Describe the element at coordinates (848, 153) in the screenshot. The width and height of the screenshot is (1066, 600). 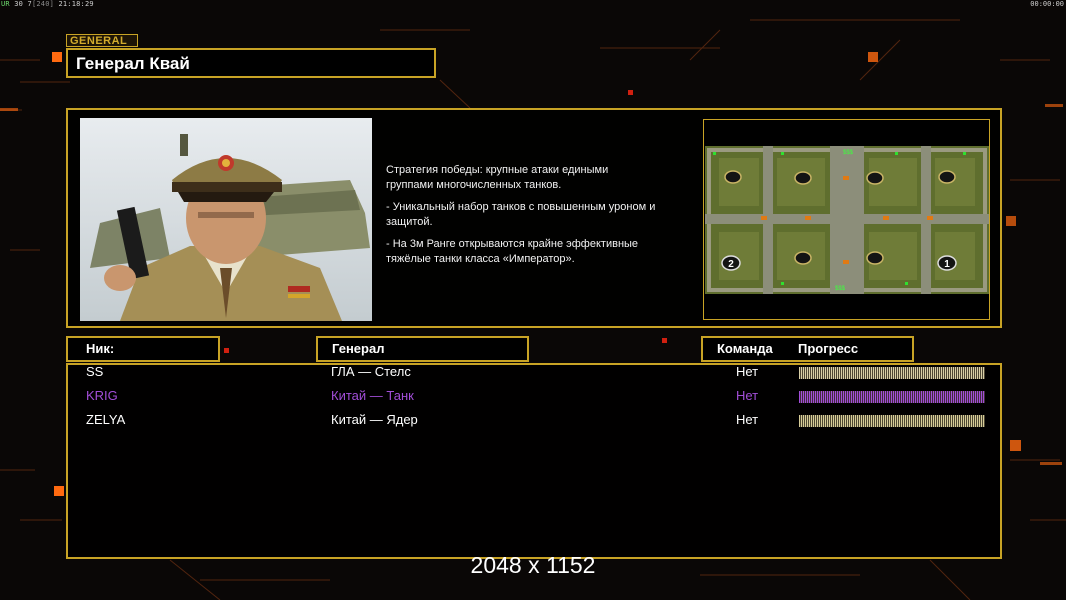
I see `supply-label-top: $$$` at that location.